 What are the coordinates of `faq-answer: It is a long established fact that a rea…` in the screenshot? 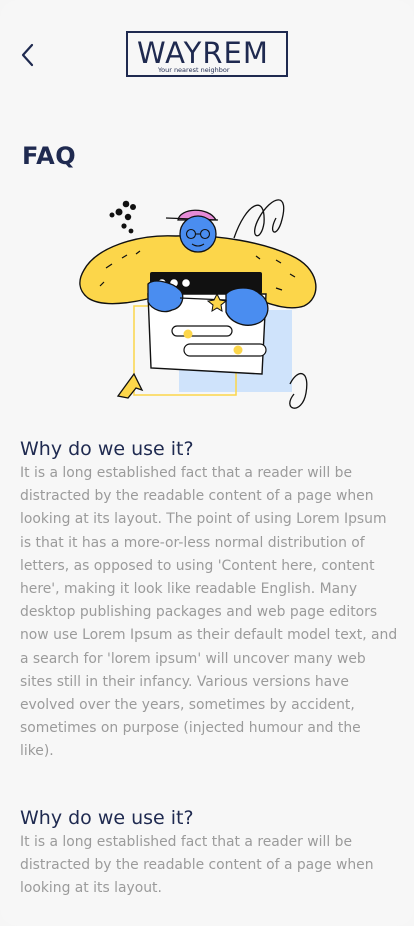 It's located at (197, 865).